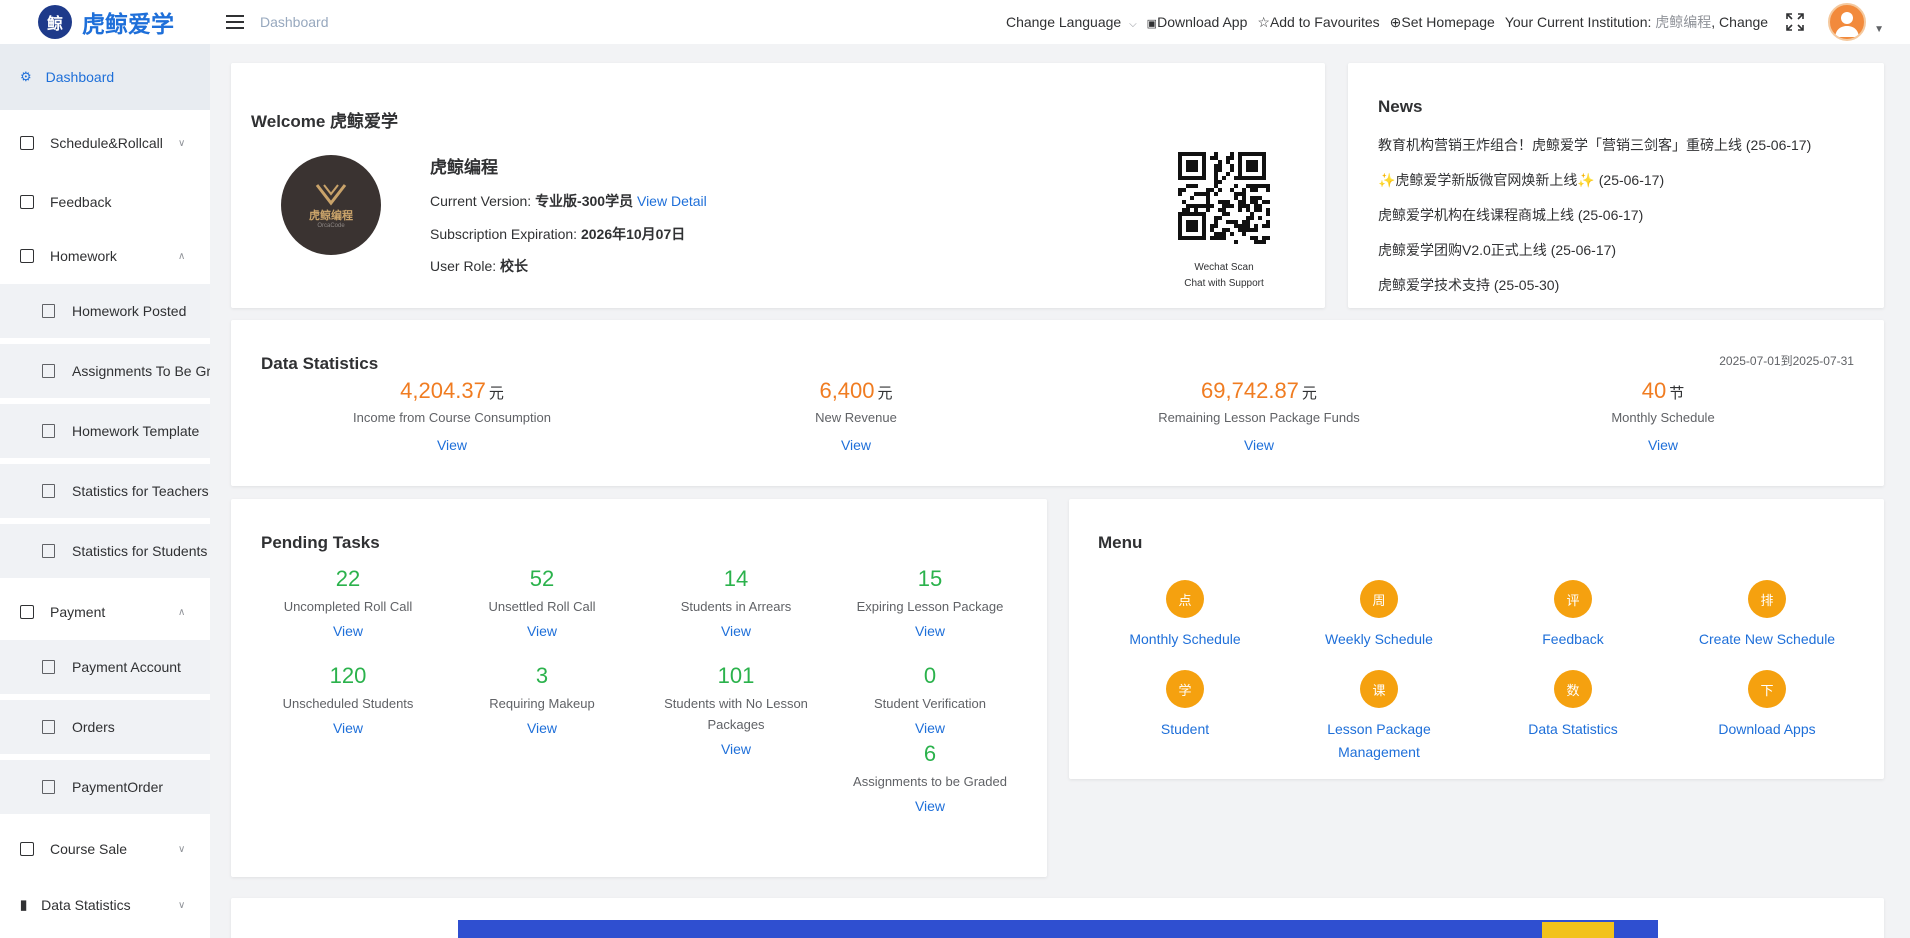 The width and height of the screenshot is (1910, 938). I want to click on menu-item-weekly-schedule: 周 Weekly Schedule, so click(1379, 615).